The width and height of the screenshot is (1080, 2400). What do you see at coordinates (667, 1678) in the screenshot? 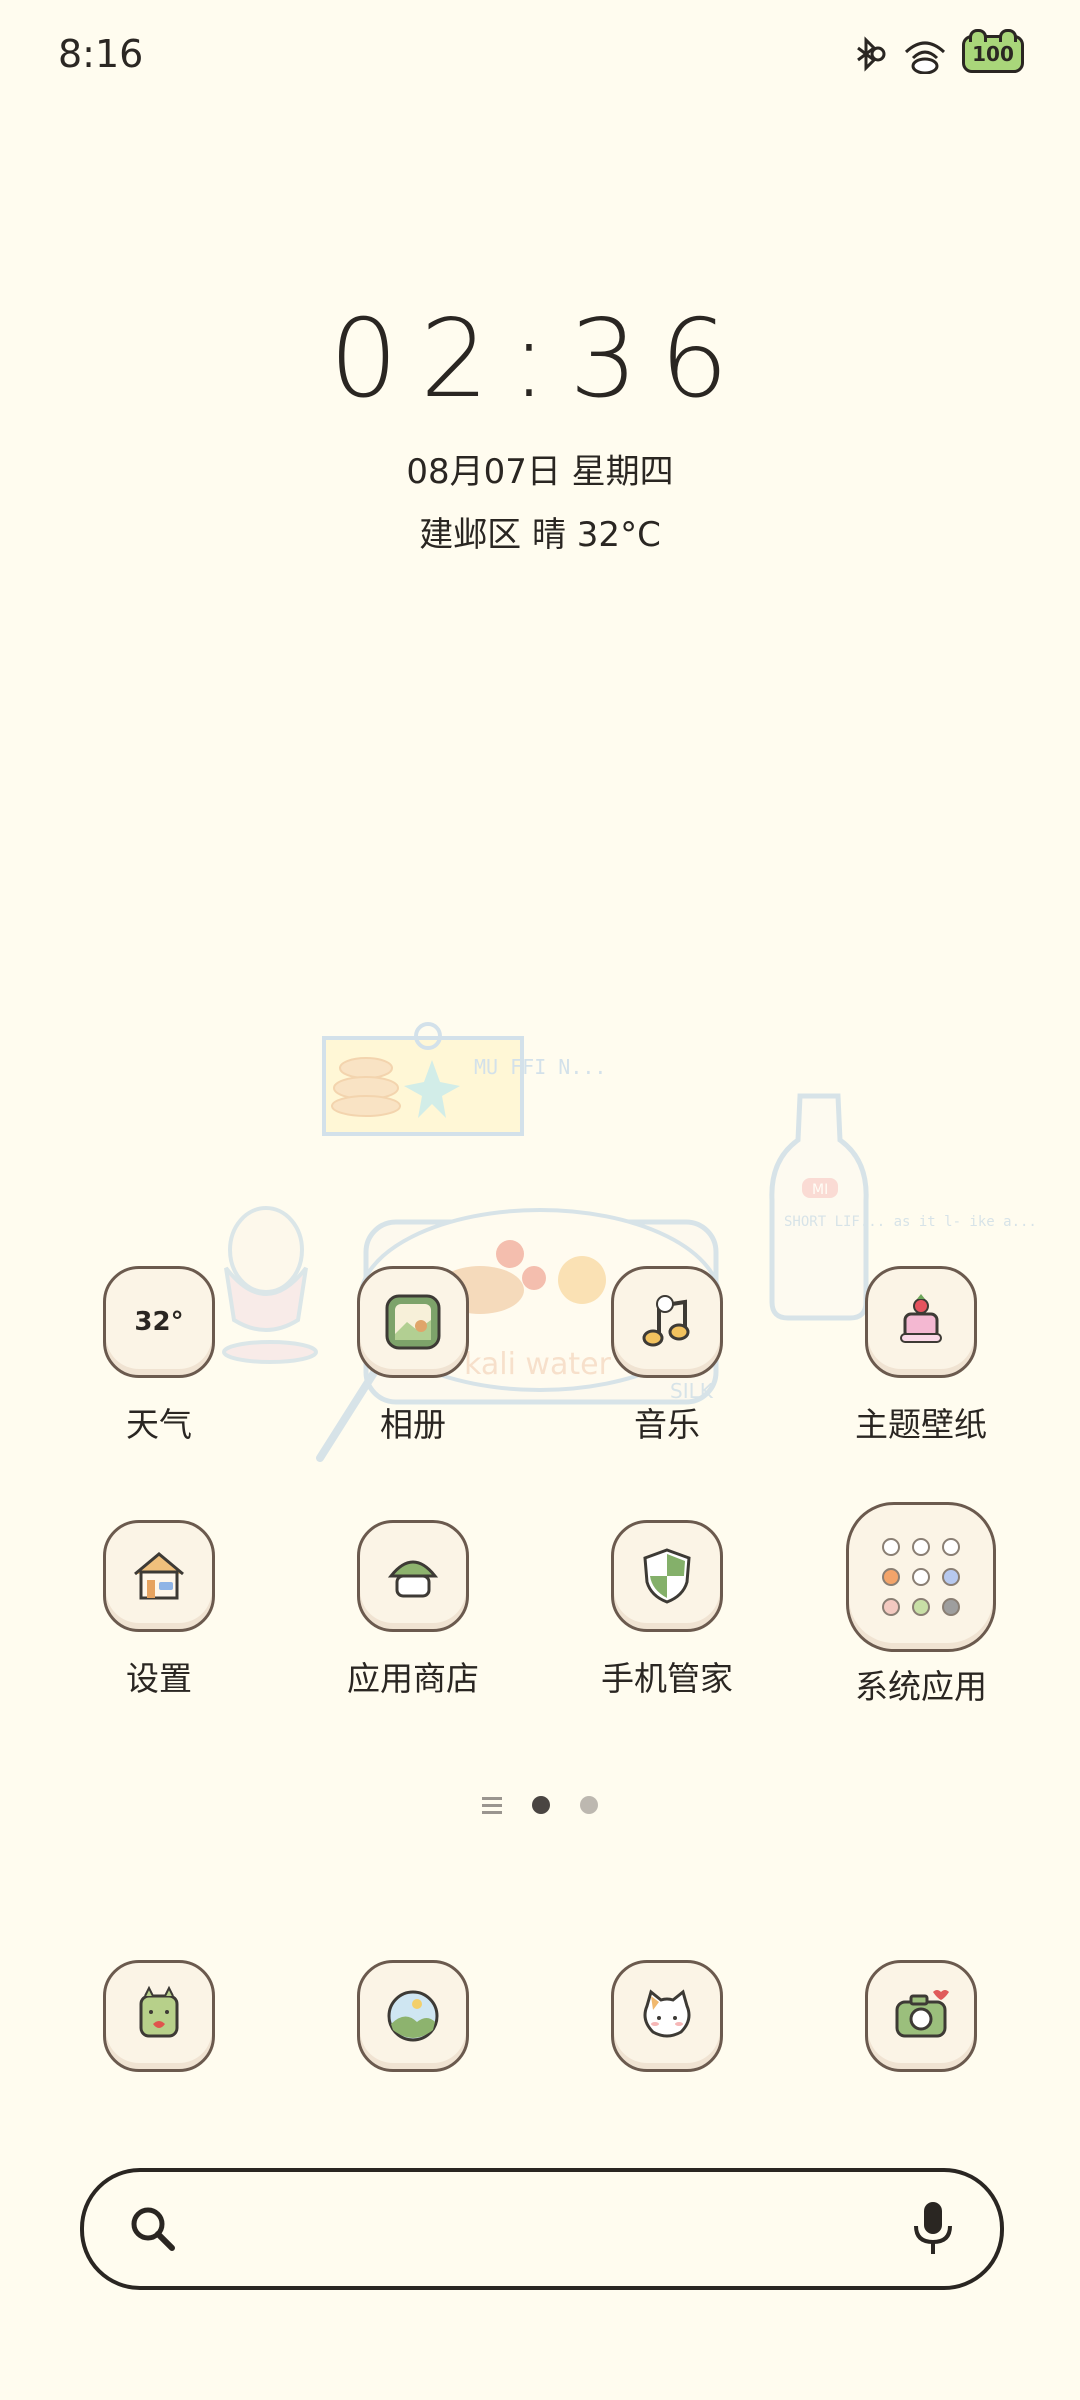
I see `app-label: 手机管家` at bounding box center [667, 1678].